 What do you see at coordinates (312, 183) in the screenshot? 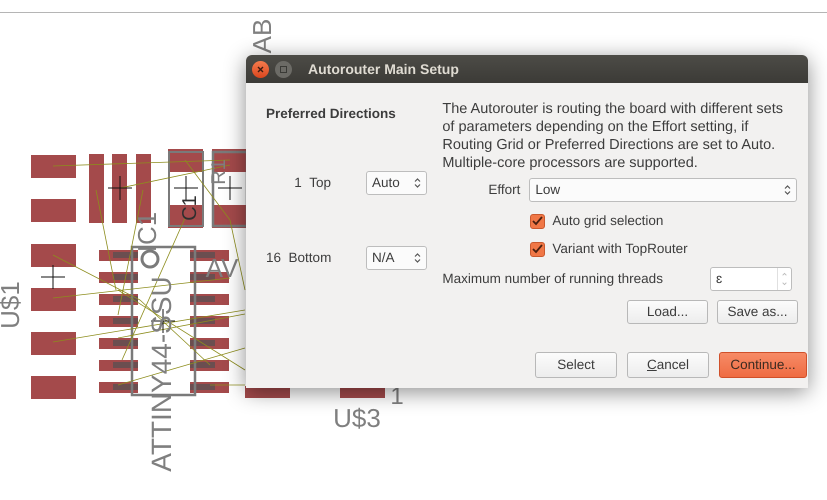
I see `layer-label: 1 Top` at bounding box center [312, 183].